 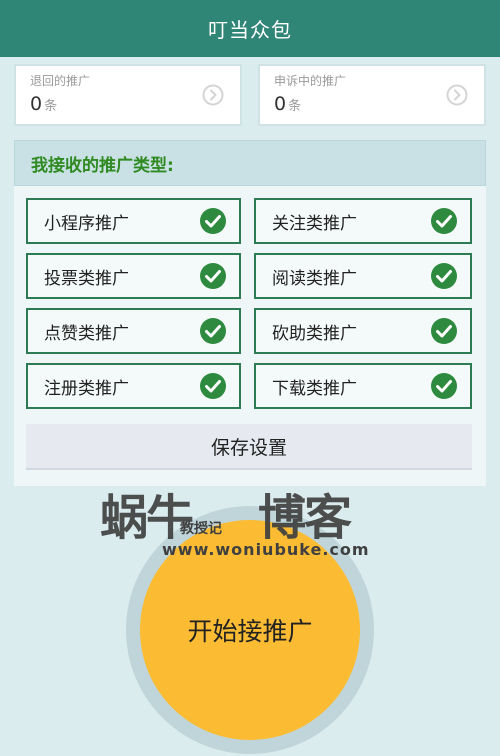 I want to click on promotion-type-label: 砍助类推广, so click(x=314, y=333).